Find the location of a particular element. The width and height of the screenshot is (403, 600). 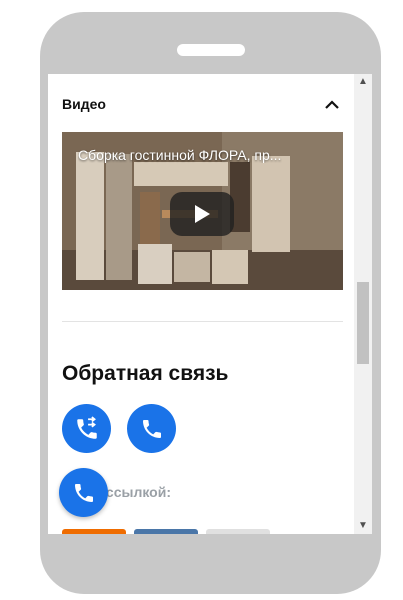

call-button is located at coordinates (151, 428).